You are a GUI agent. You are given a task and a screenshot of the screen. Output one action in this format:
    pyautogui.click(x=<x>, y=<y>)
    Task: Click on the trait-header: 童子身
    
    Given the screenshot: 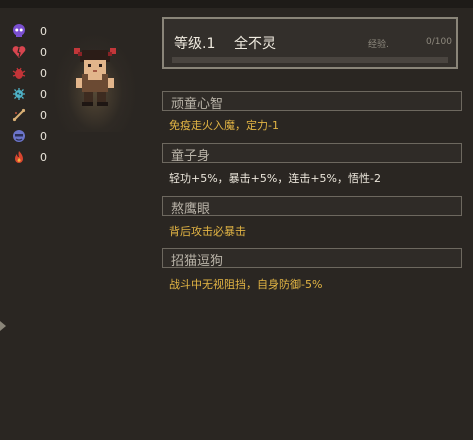 What is the action you would take?
    pyautogui.click(x=312, y=153)
    